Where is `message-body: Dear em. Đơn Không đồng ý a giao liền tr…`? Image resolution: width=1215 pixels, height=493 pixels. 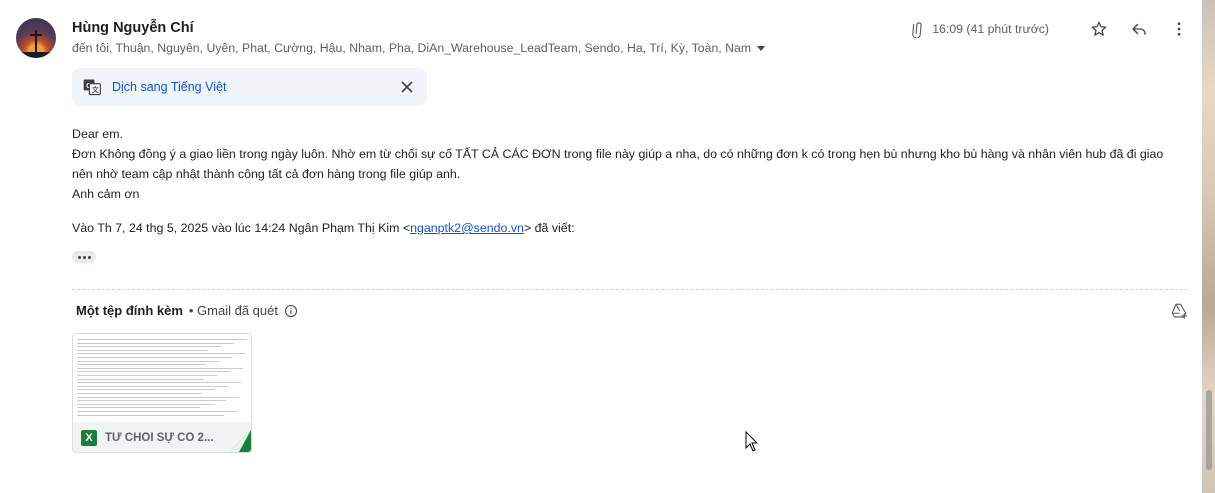 message-body: Dear em. Đơn Không đồng ý a giao liền tr… is located at coordinates (627, 164).